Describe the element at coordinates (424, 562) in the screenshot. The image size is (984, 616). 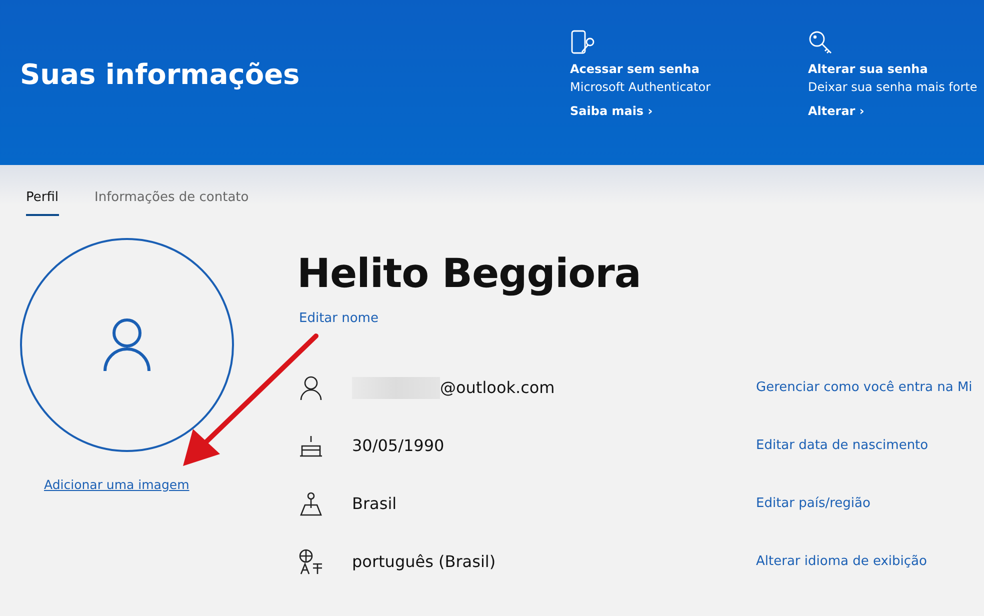
I see `profile-value: português (Brasil)` at that location.